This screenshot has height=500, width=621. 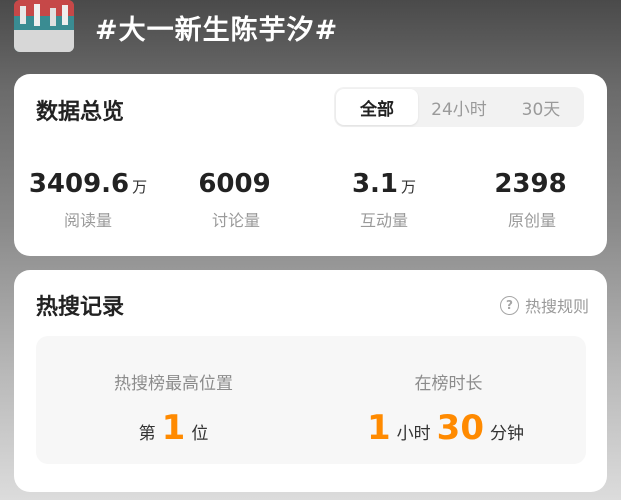 I want to click on stat-discussions: 6009 讨论量, so click(x=236, y=199).